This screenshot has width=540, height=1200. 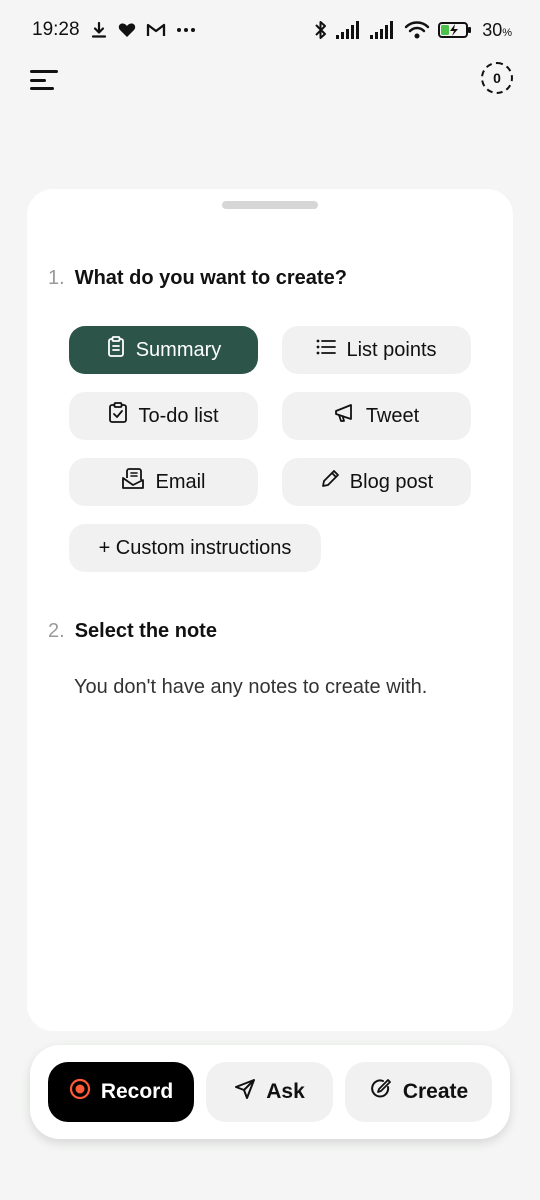 I want to click on section-title: Select the note, so click(x=145, y=631).